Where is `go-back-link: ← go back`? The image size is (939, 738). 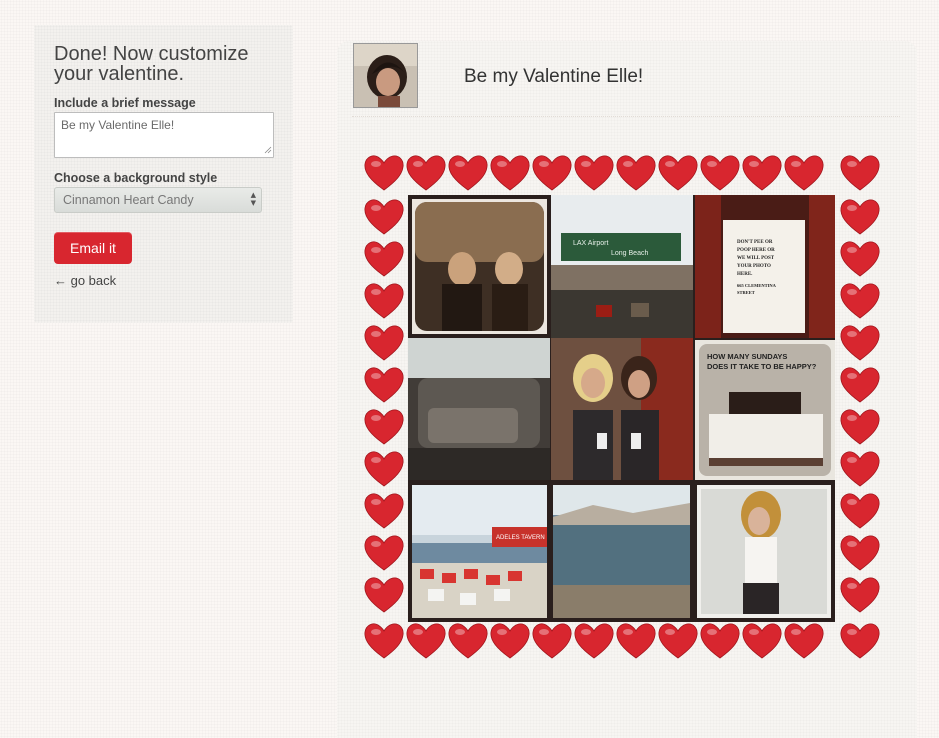 go-back-link: ← go back is located at coordinates (85, 280).